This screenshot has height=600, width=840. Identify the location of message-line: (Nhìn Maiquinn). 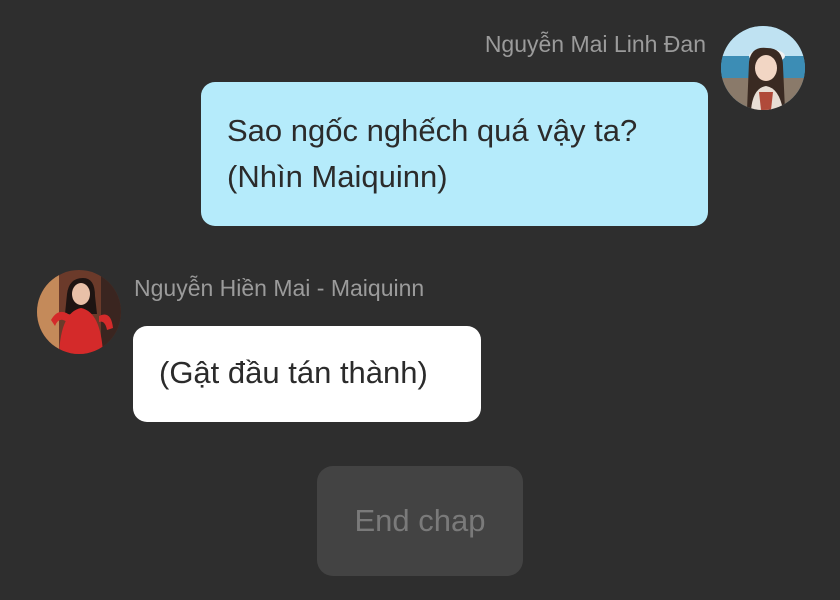
(337, 176).